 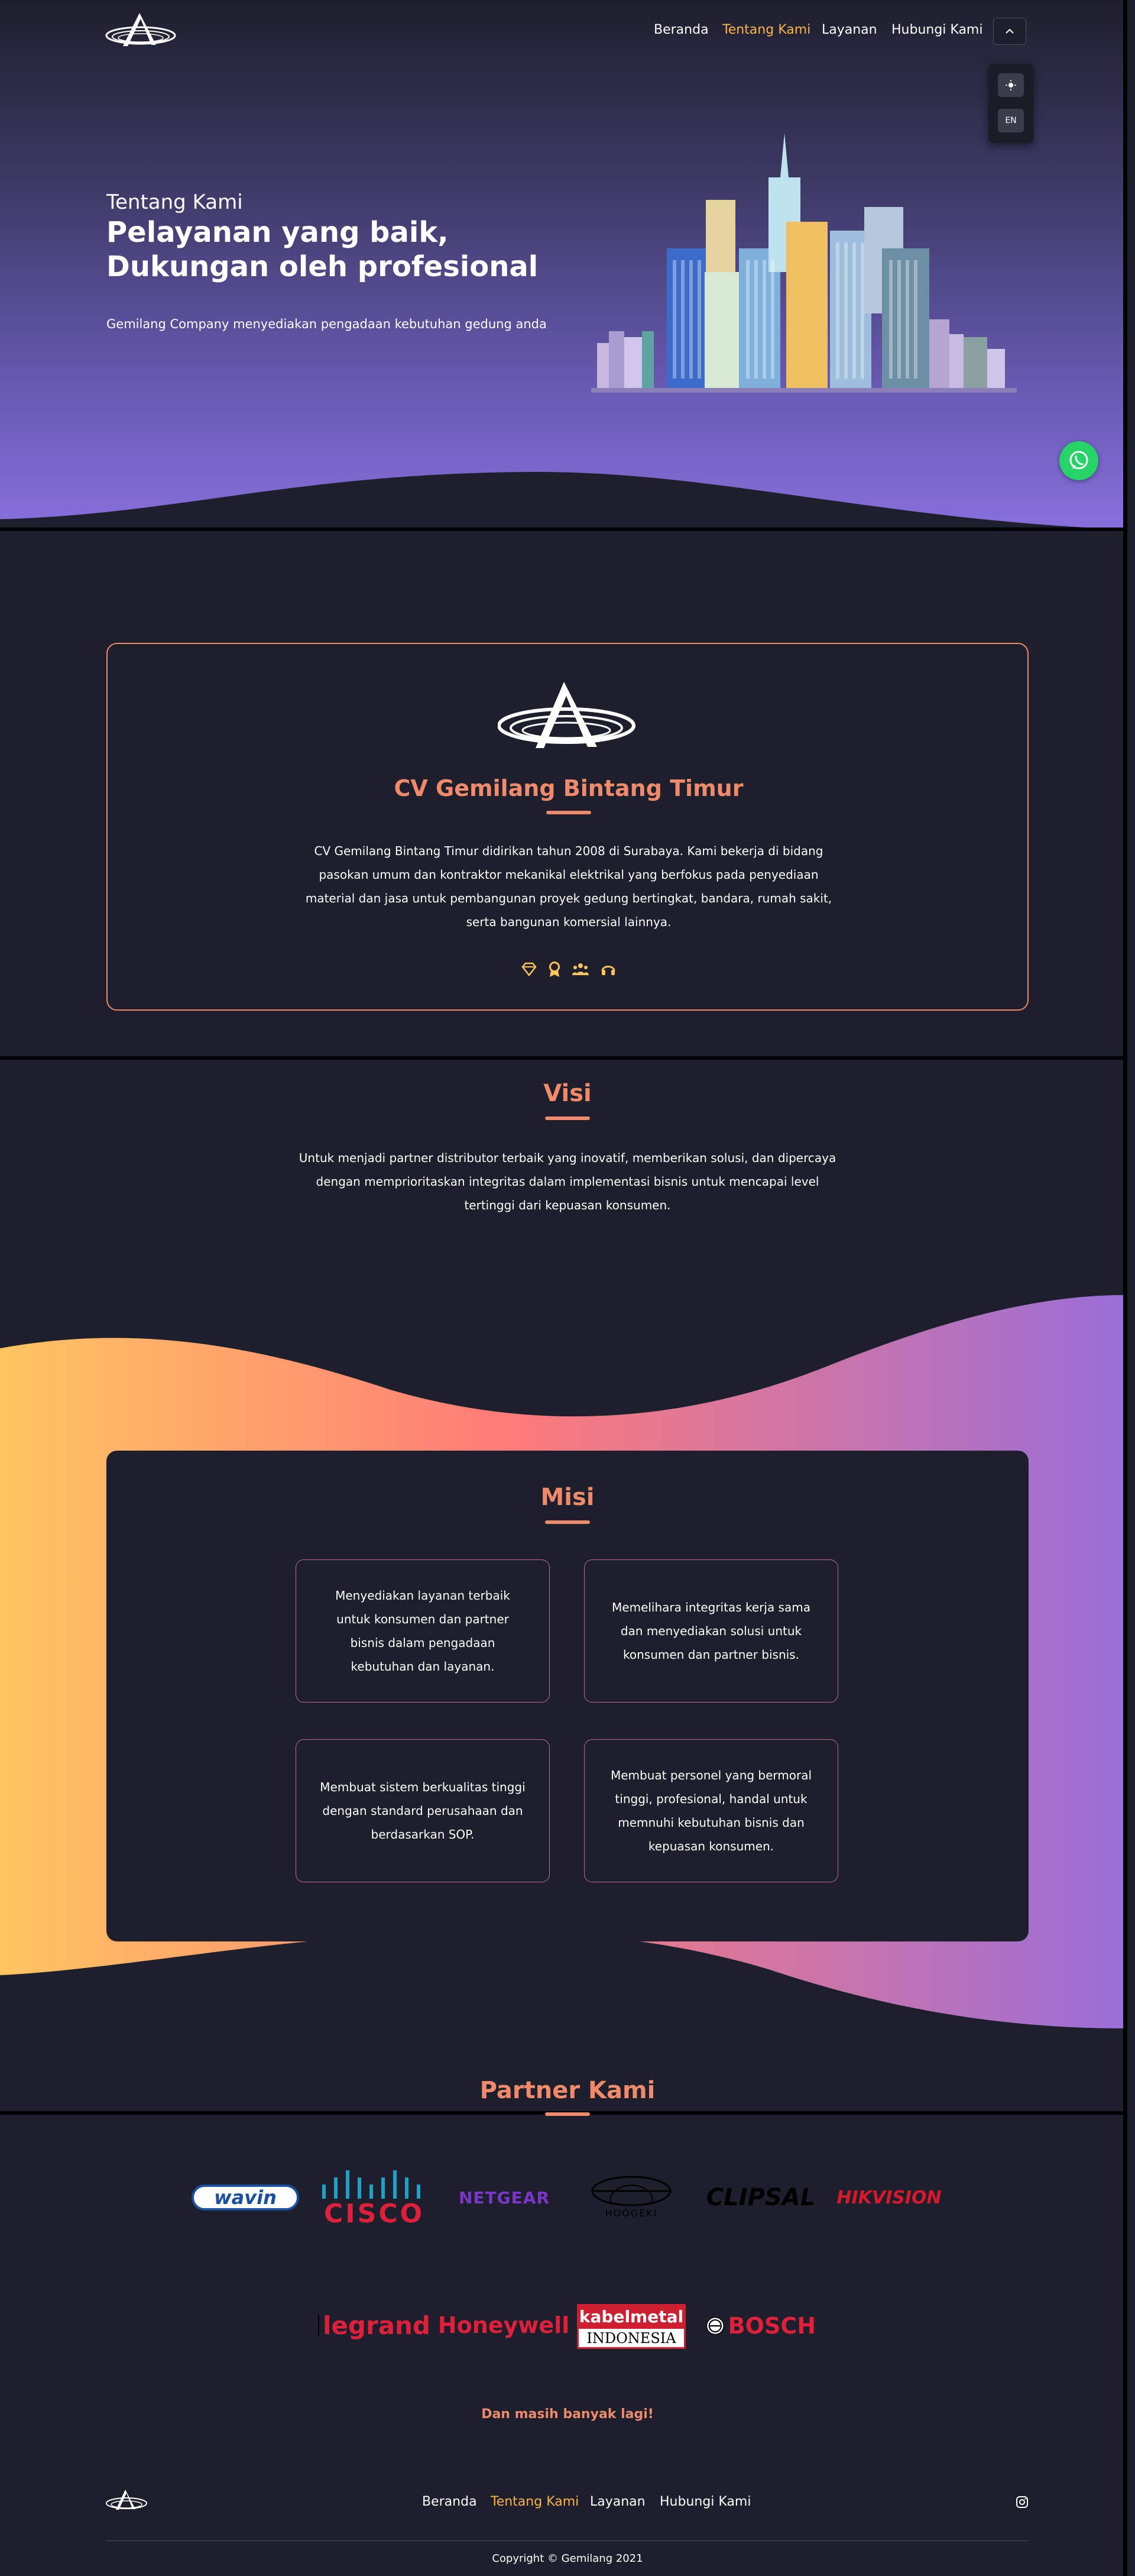 I want to click on partners-more-link: Dan masih banyak lagi!, so click(x=567, y=2415).